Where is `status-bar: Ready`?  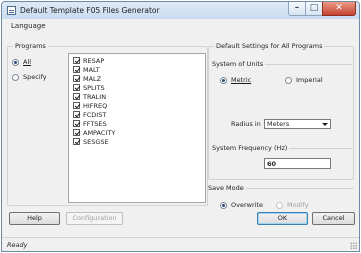
status-bar: Ready is located at coordinates (180, 244).